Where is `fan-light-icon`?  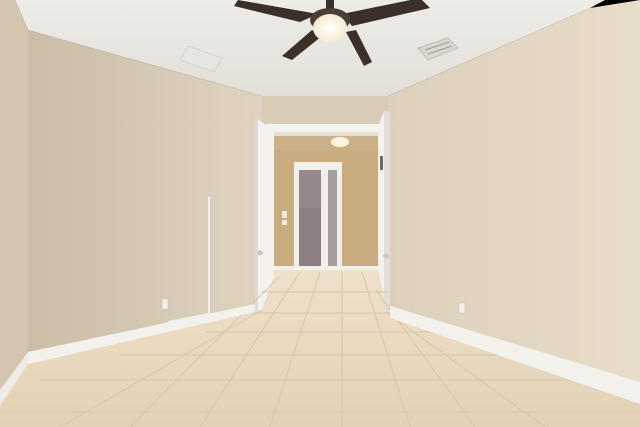
fan-light-icon is located at coordinates (330, 28).